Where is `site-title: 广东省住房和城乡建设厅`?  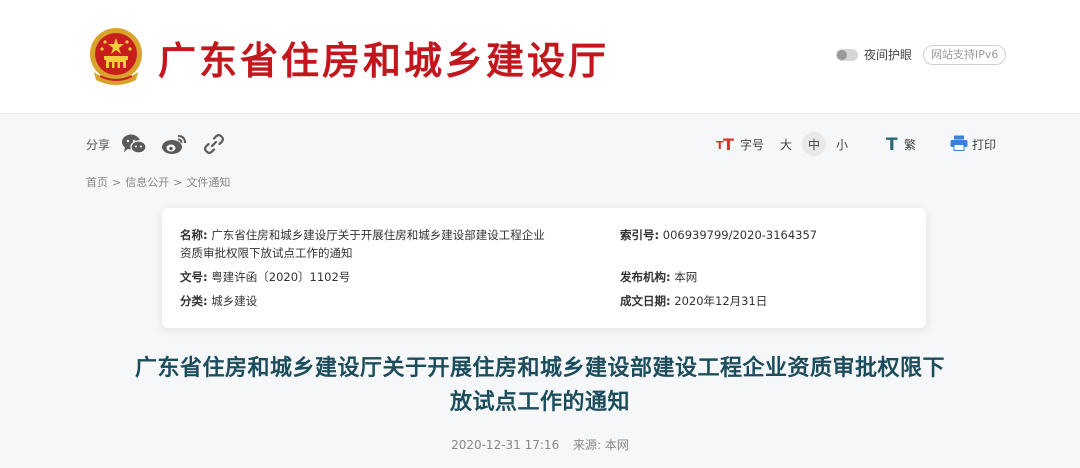
site-title: 广东省住房和城乡建设厅 is located at coordinates (384, 60).